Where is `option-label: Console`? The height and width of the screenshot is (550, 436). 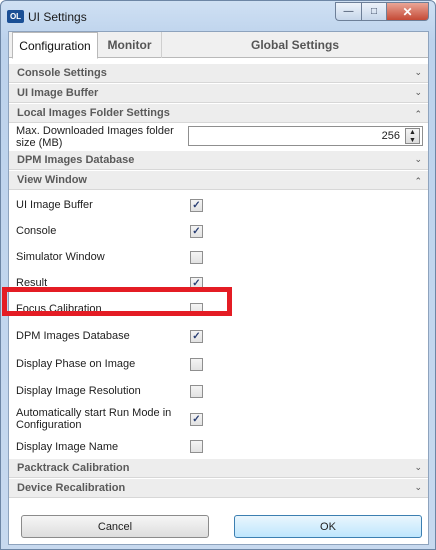 option-label: Console is located at coordinates (36, 231).